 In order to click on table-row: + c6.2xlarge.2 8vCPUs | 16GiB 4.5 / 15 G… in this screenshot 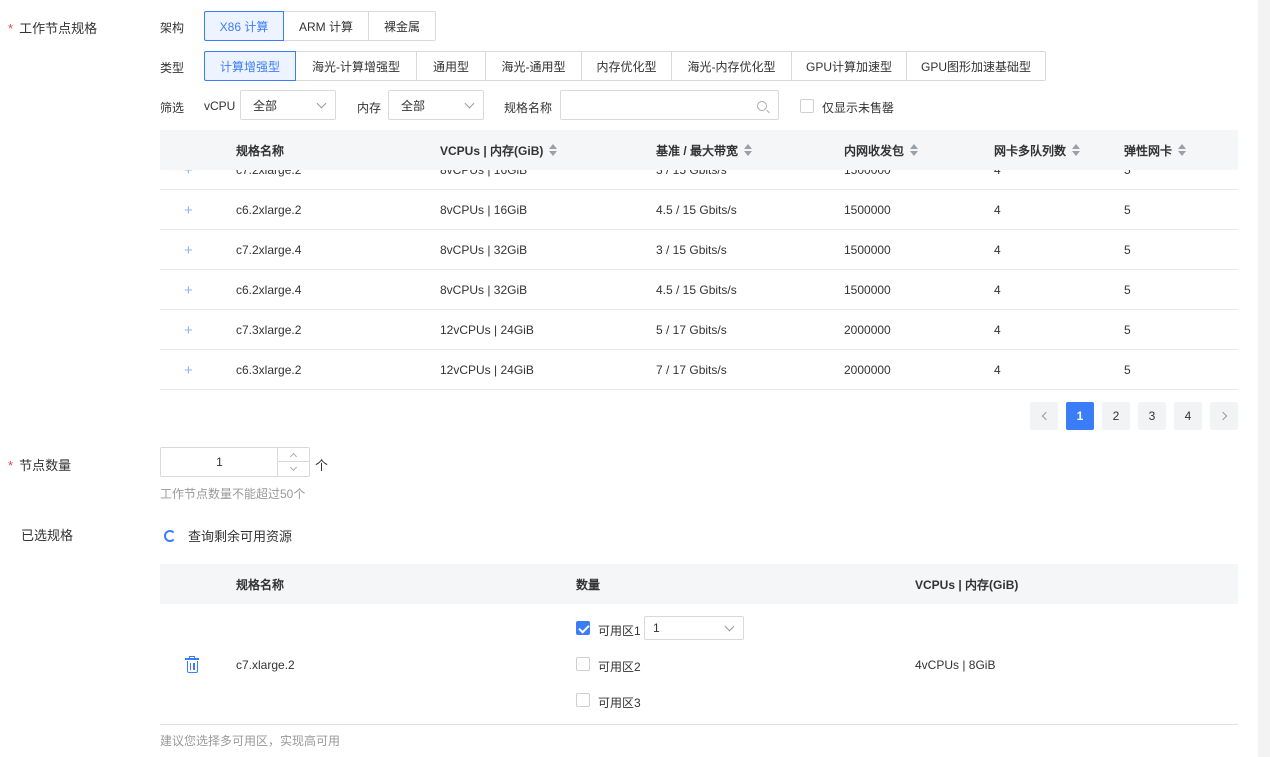, I will do `click(699, 210)`.